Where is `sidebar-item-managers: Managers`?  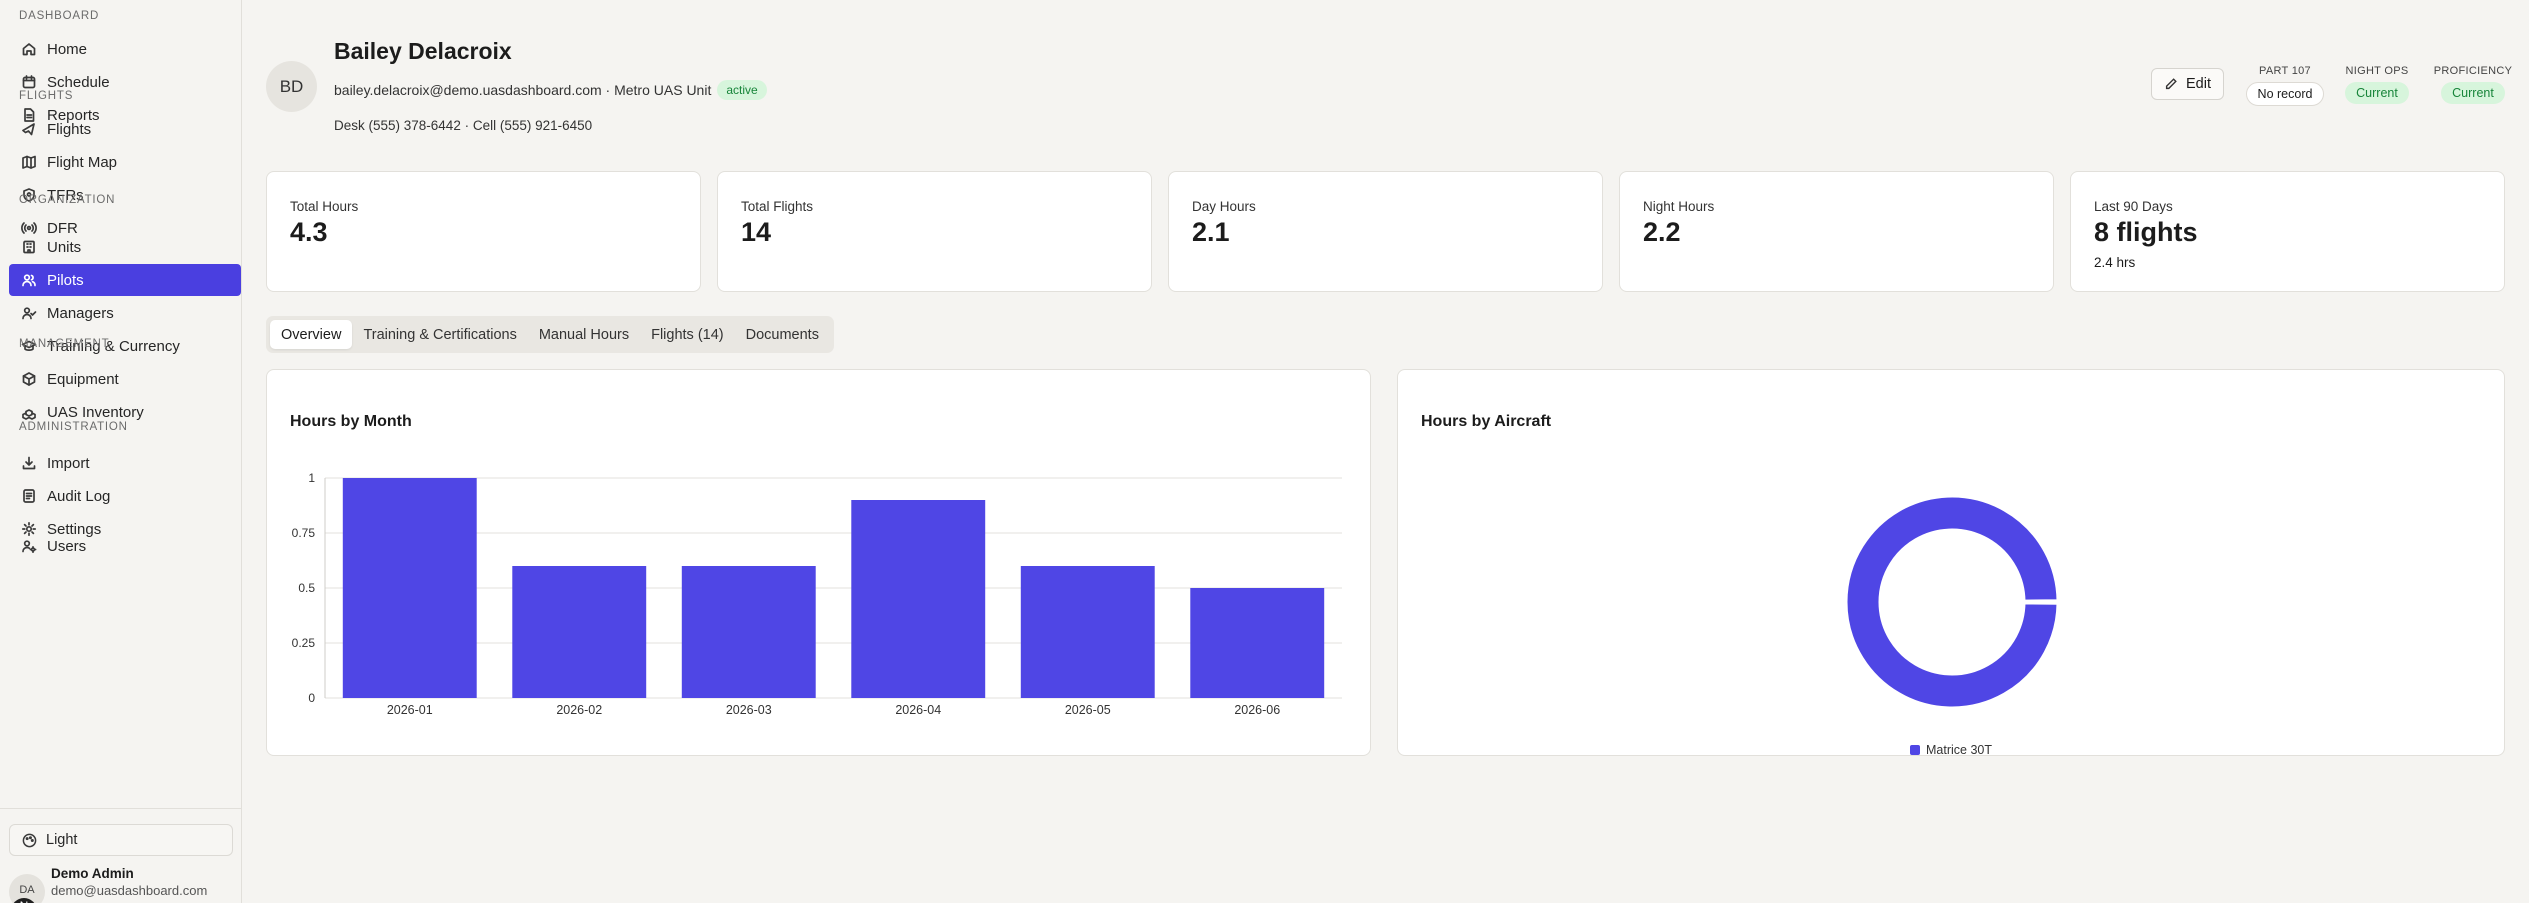 sidebar-item-managers: Managers is located at coordinates (125, 313).